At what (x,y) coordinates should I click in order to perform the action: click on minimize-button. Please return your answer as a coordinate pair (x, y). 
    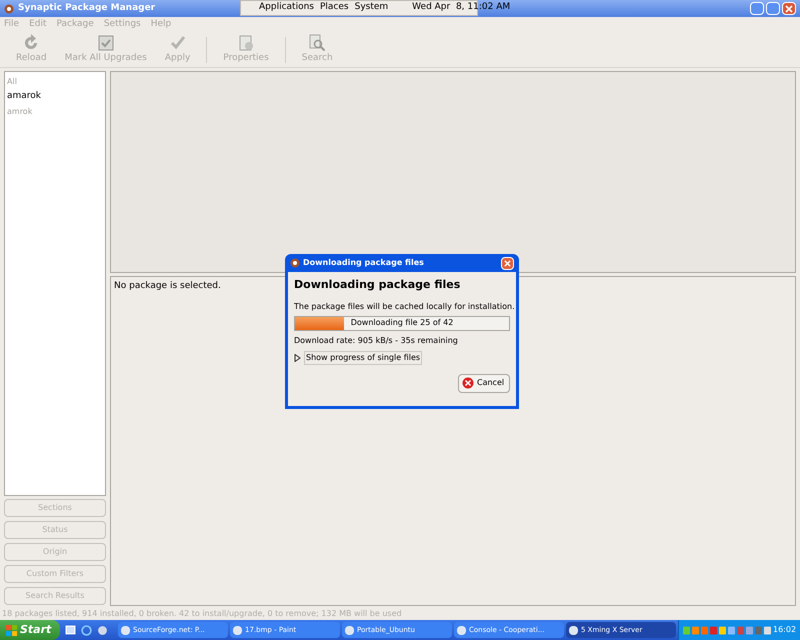
    Looking at the image, I should click on (757, 8).